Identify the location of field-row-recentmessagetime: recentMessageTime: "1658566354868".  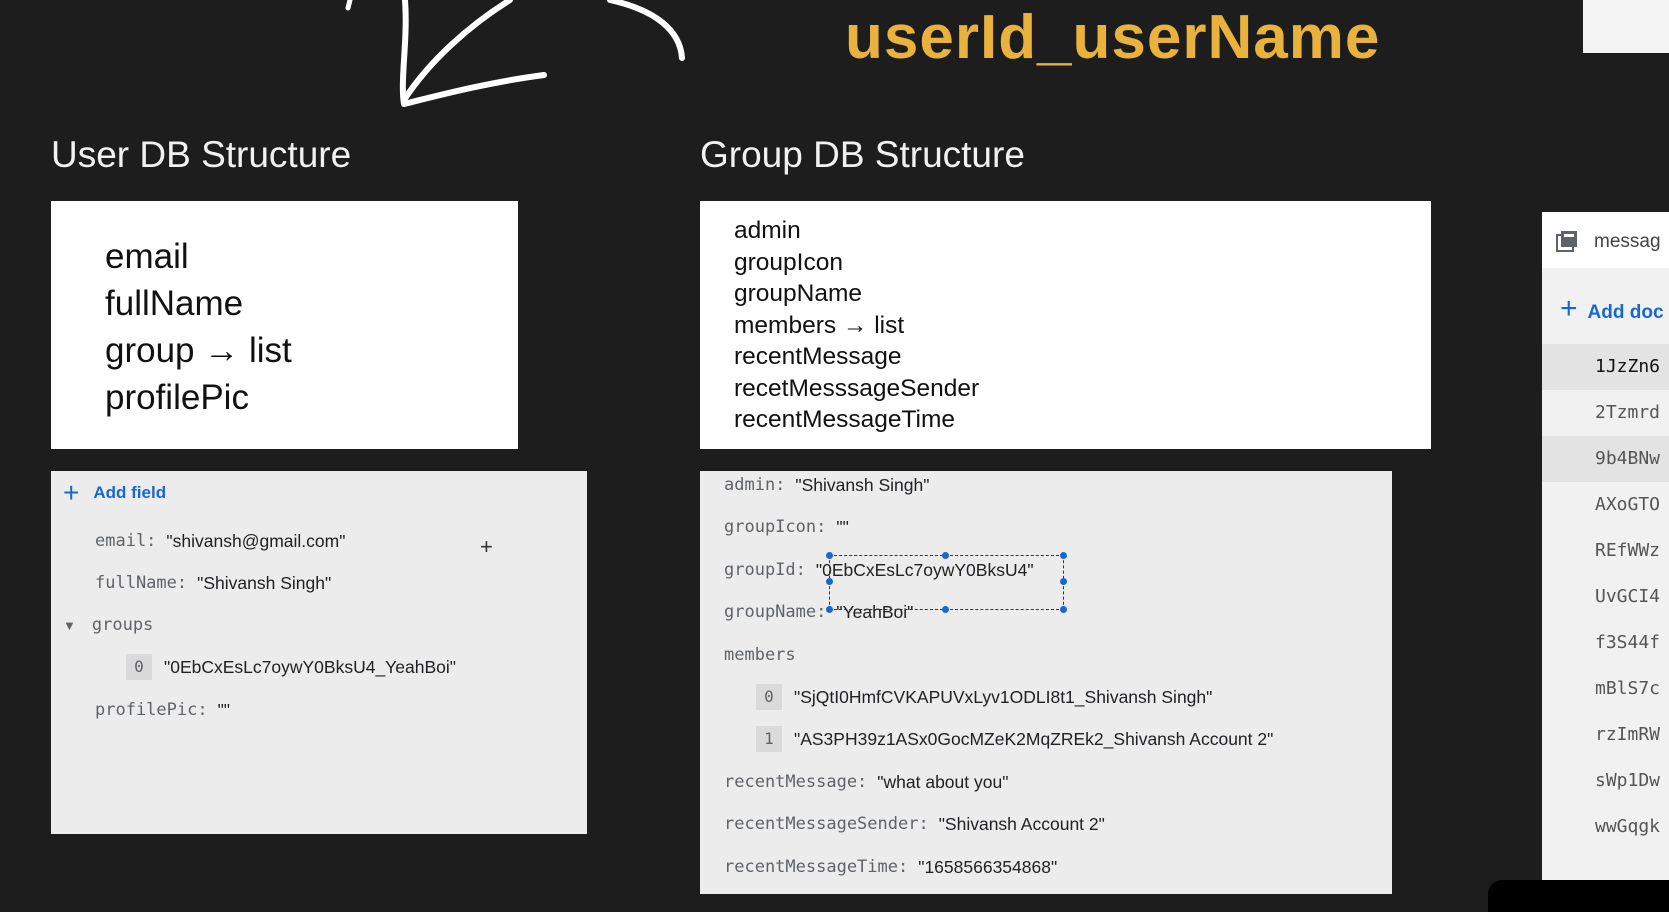
(890, 867).